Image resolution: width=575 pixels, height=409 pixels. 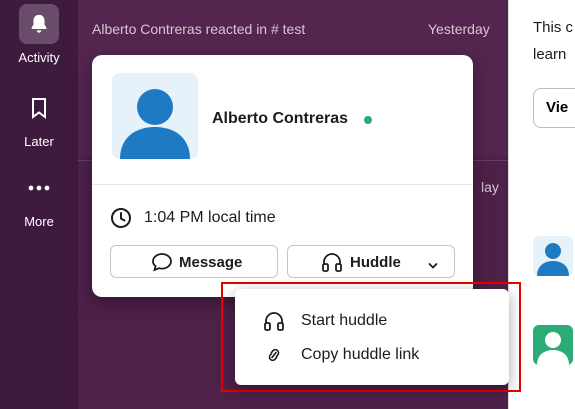 What do you see at coordinates (490, 187) in the screenshot?
I see `activity-item-time: lay` at bounding box center [490, 187].